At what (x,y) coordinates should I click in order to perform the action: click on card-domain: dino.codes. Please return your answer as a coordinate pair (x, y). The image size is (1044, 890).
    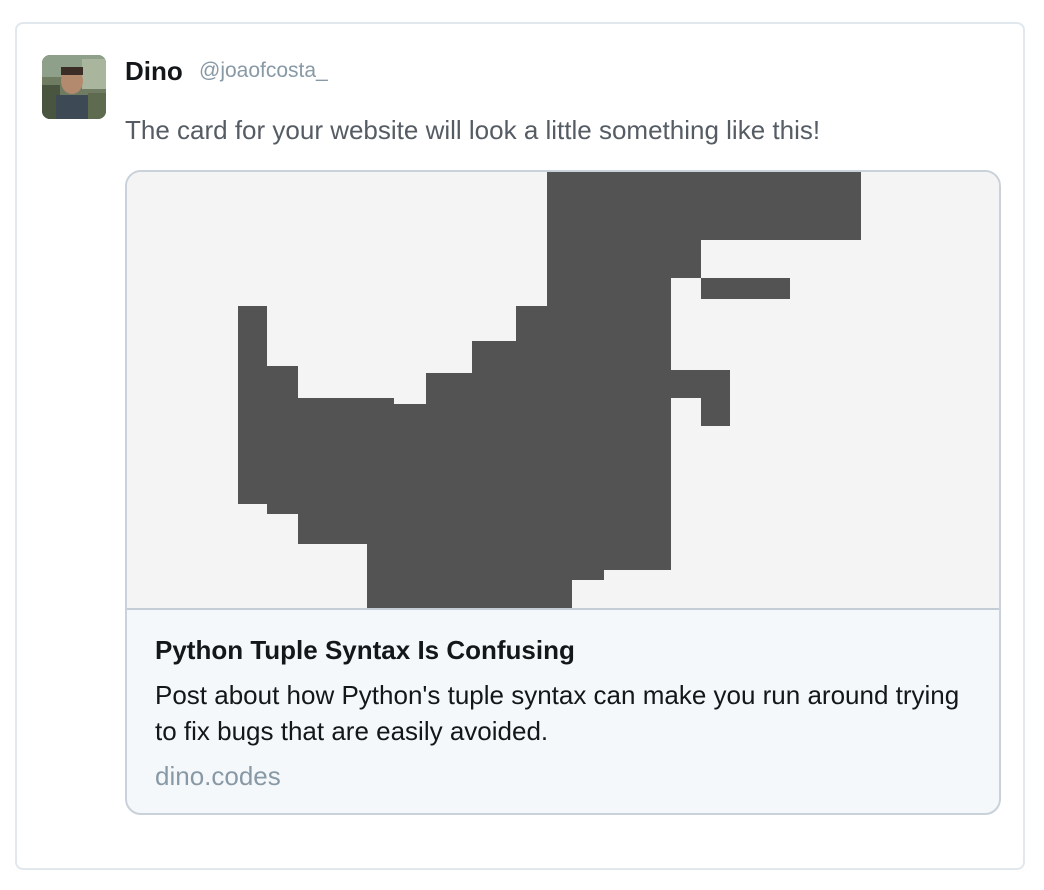
    Looking at the image, I should click on (218, 776).